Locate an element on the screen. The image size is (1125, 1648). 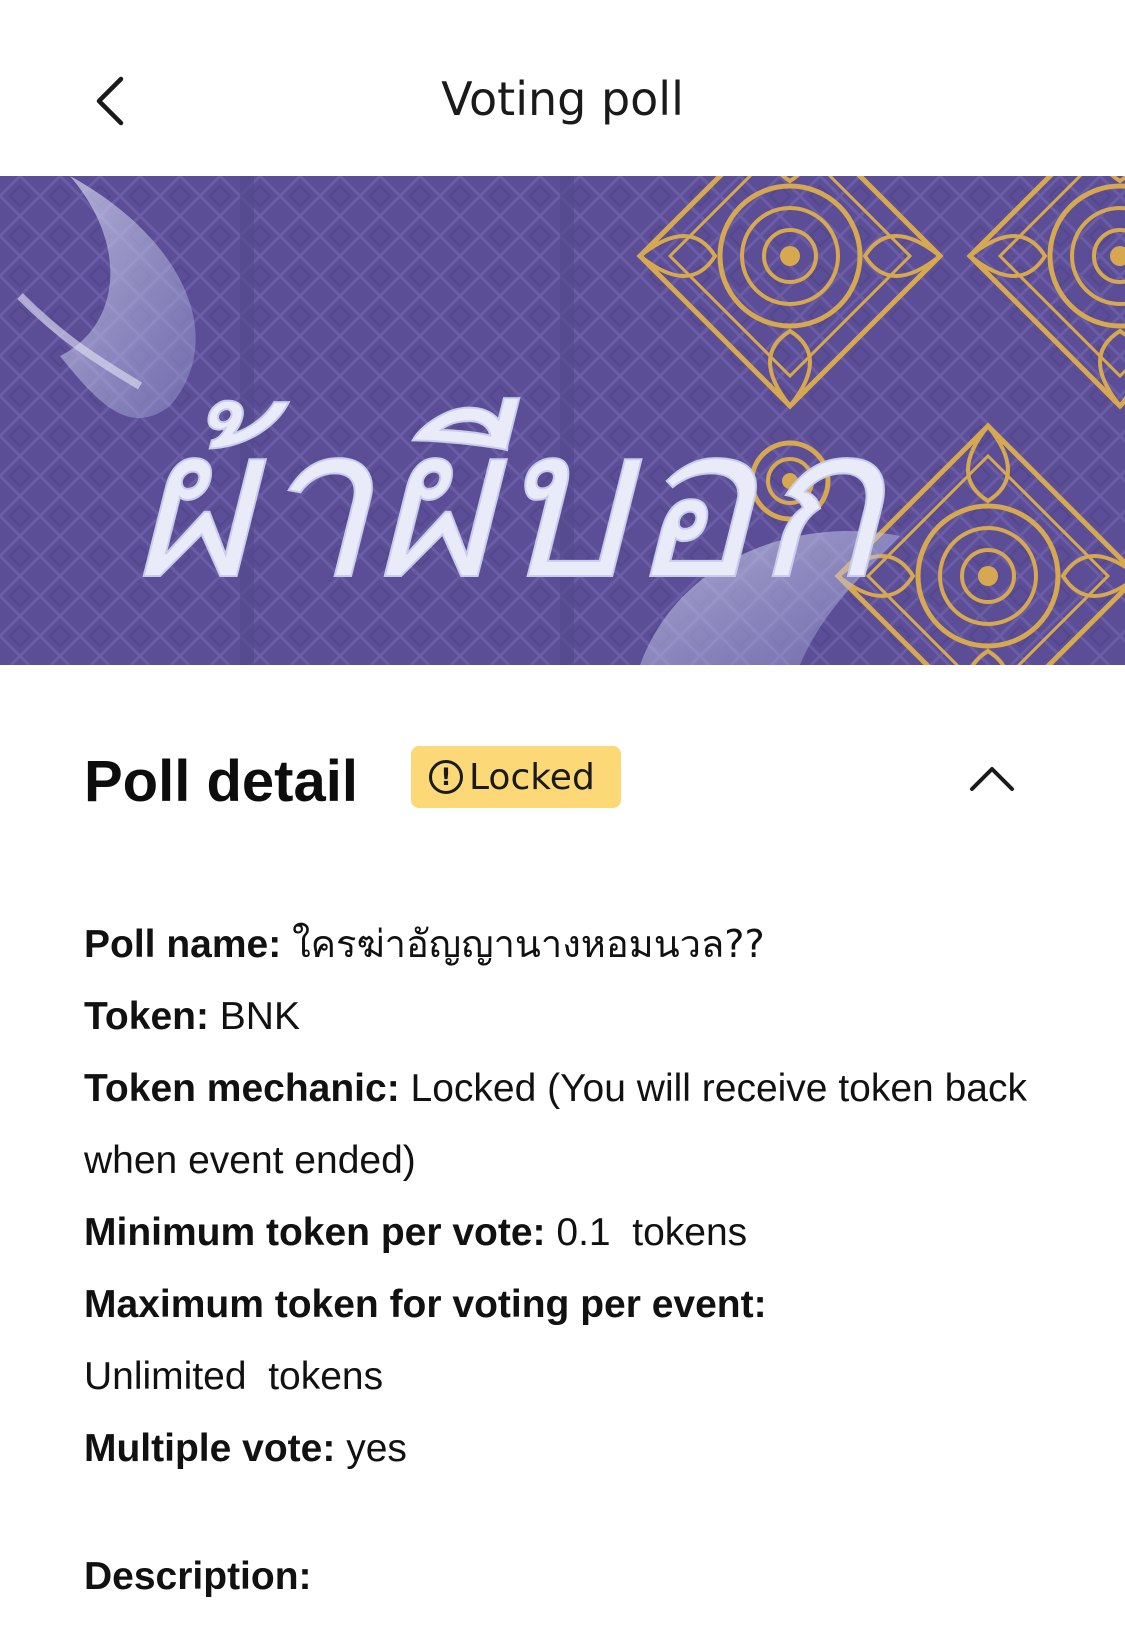
maximum-token-label: Maximum token for voting per event: is located at coordinates (425, 1304).